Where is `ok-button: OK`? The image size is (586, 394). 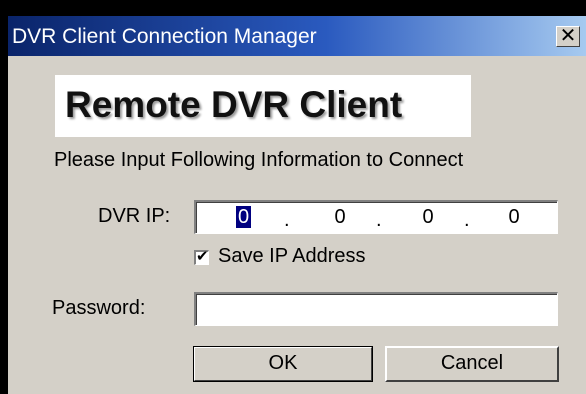
ok-button: OK is located at coordinates (283, 364).